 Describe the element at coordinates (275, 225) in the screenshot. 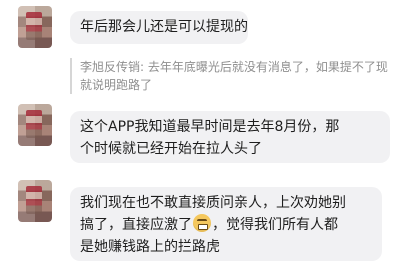

I see `message-text: ，觉得我们所有人都` at that location.